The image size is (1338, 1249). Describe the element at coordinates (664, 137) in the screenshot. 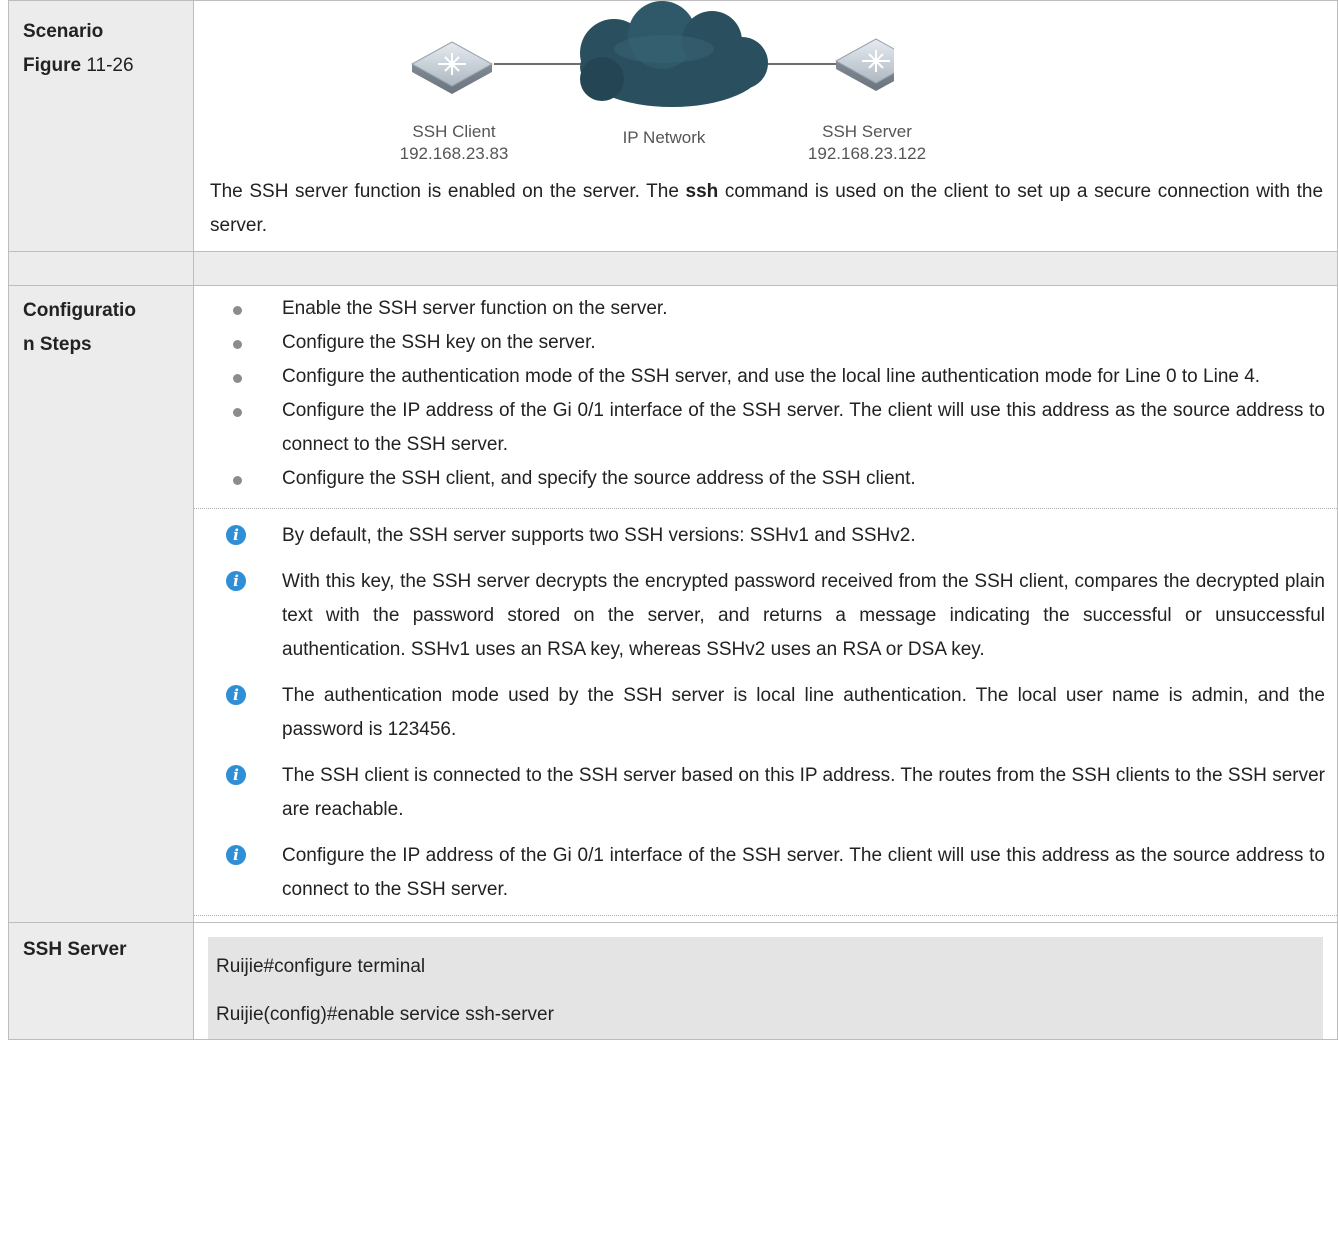

I see `network-name: IP Network` at that location.